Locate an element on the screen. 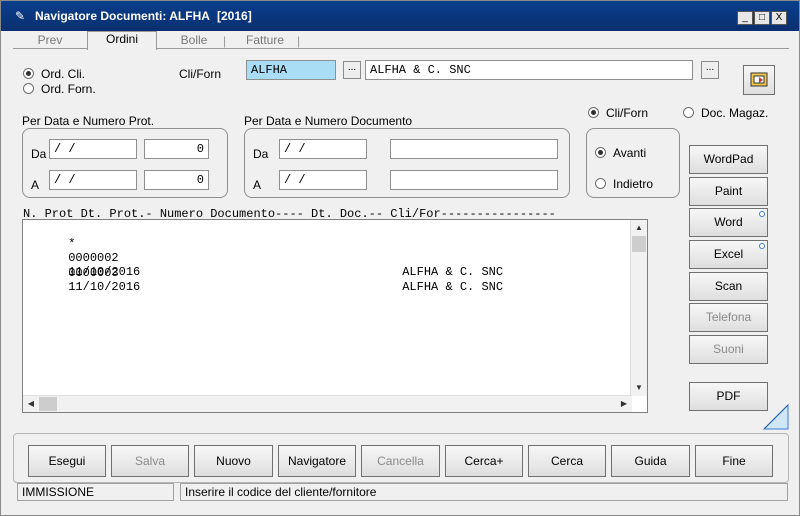  cerca-button-label: Cerca is located at coordinates (566, 461).